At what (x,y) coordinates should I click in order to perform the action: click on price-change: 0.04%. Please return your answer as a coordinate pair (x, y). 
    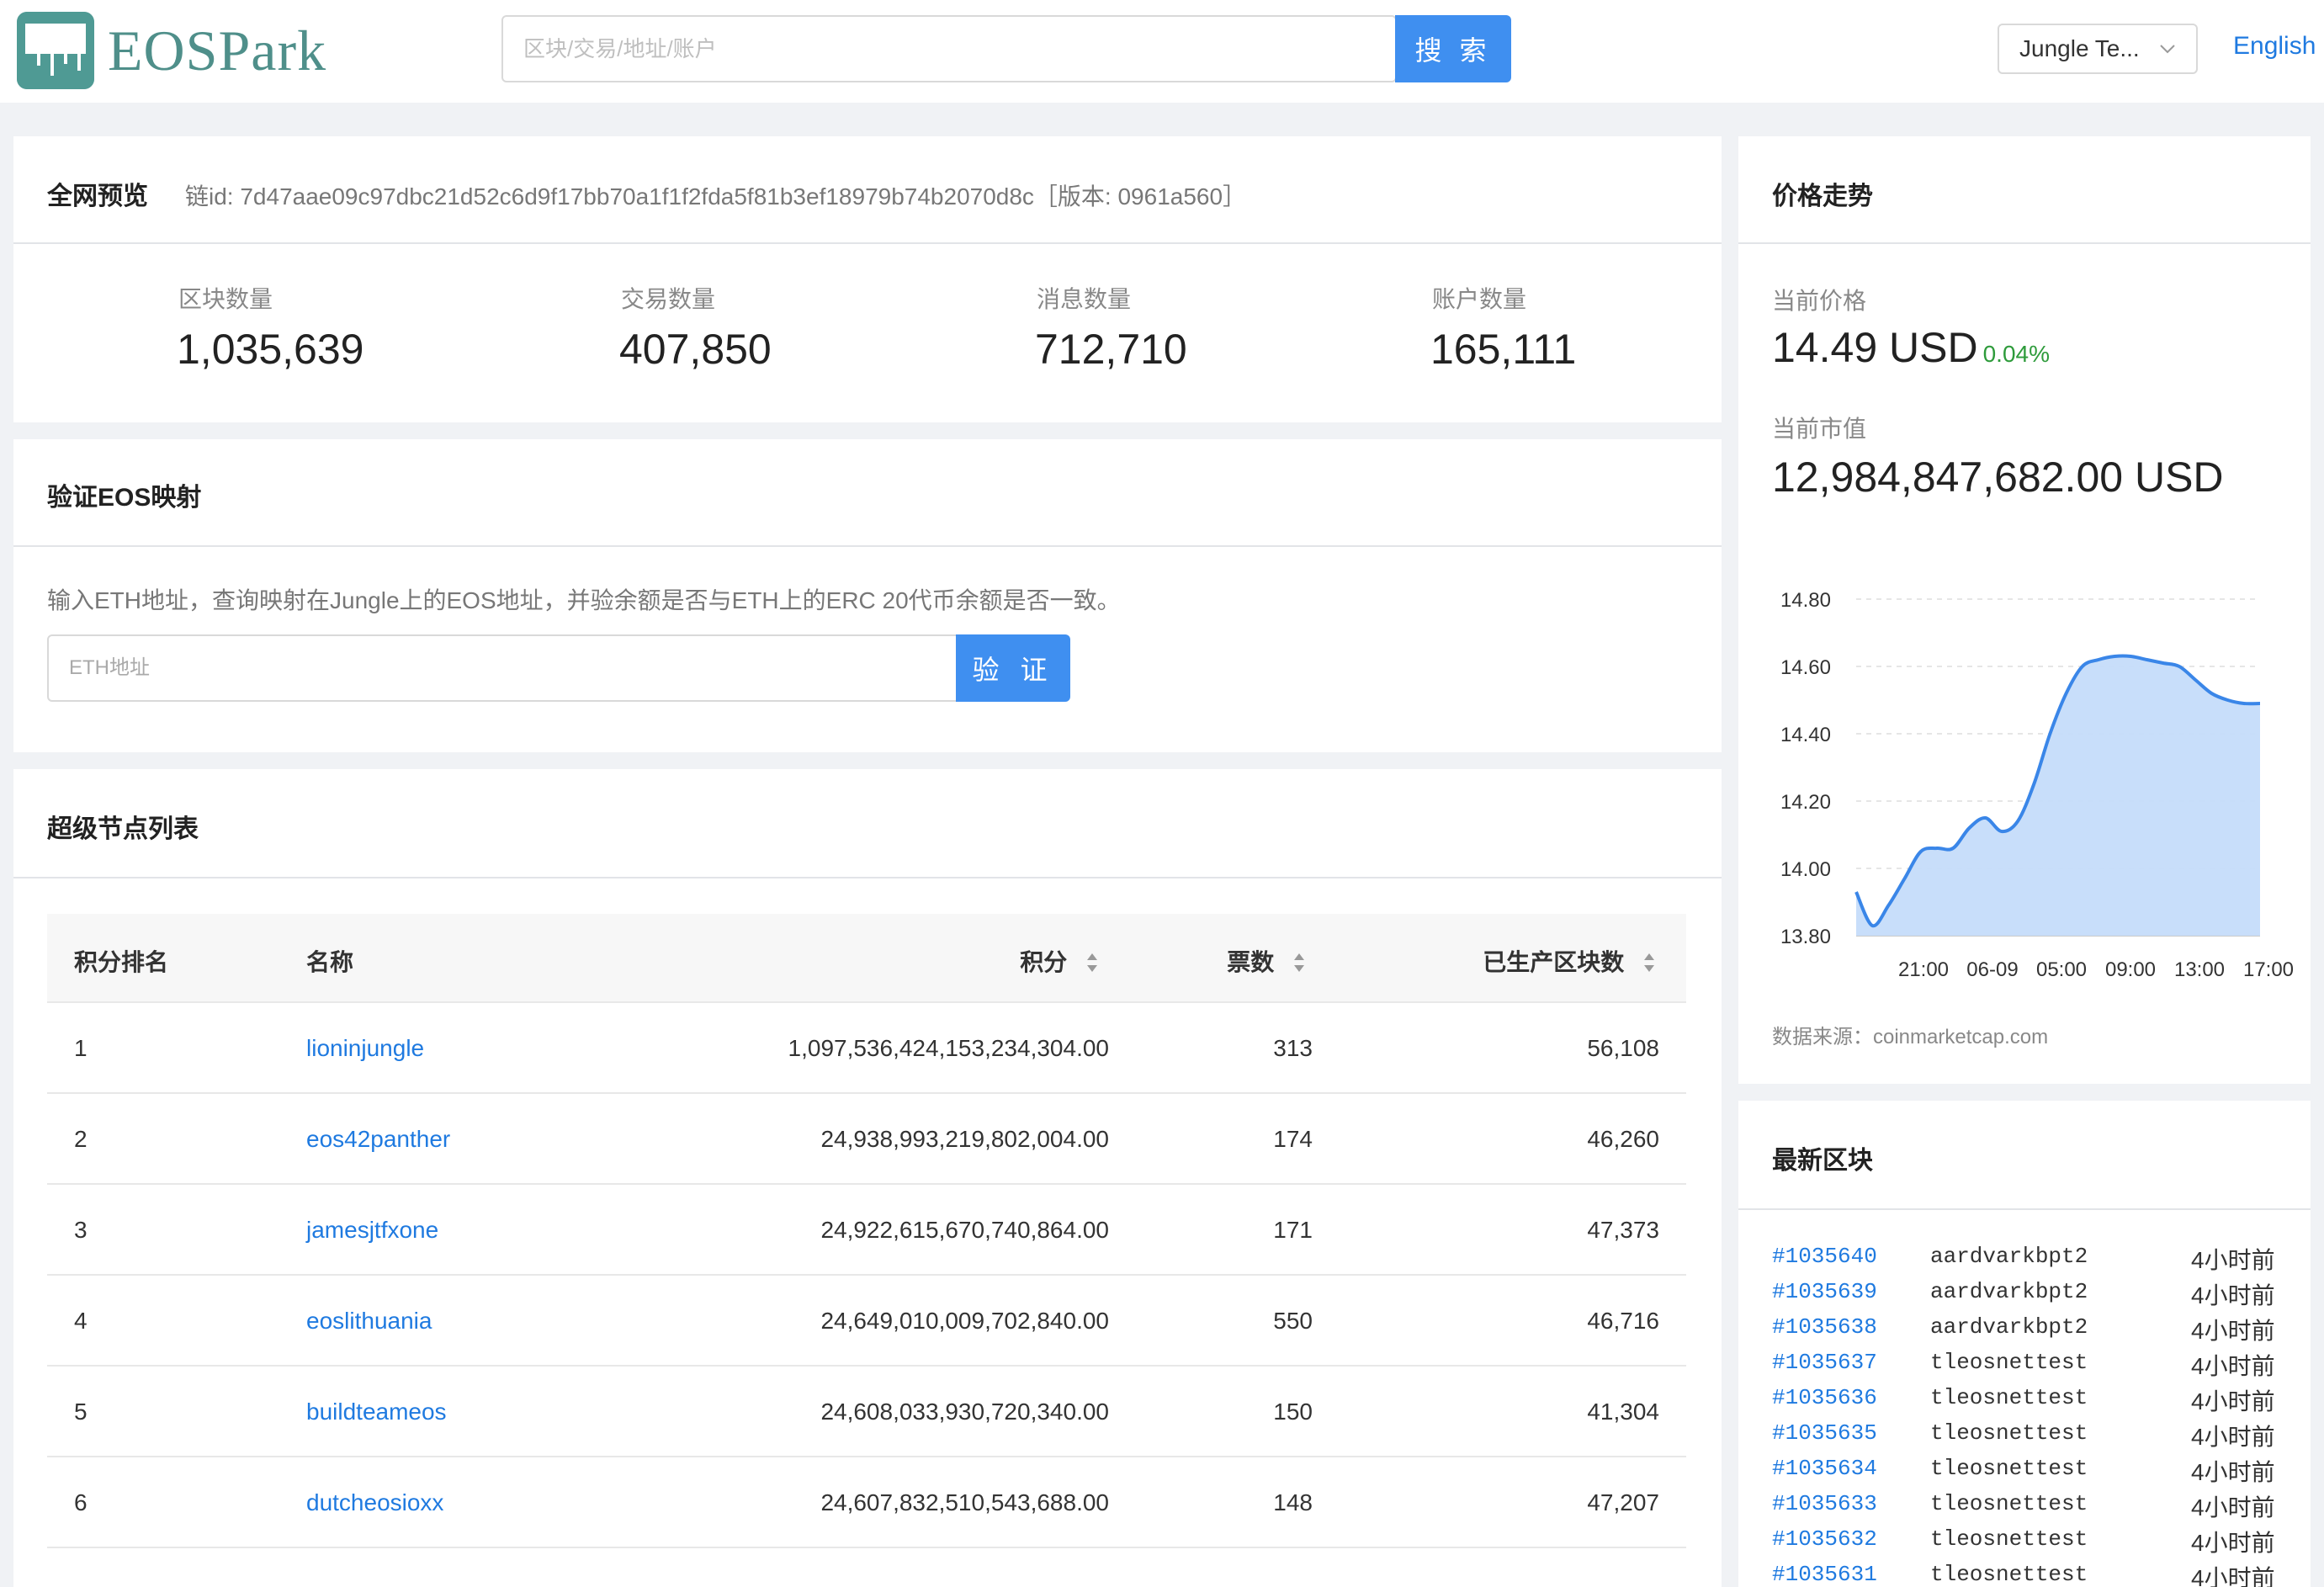
    Looking at the image, I should click on (2016, 354).